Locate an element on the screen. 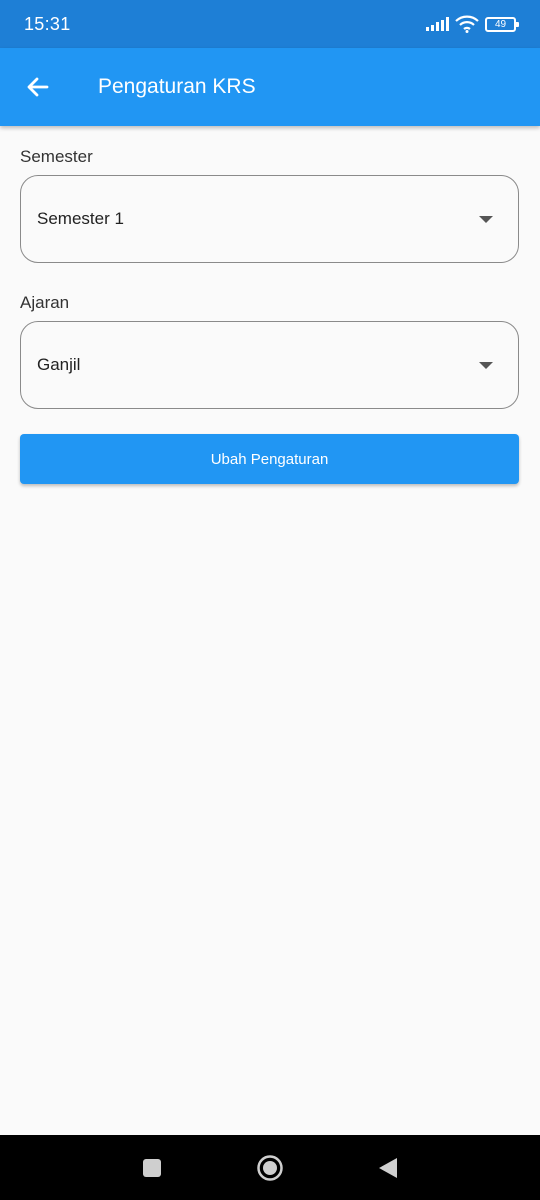  back-button is located at coordinates (38, 87).